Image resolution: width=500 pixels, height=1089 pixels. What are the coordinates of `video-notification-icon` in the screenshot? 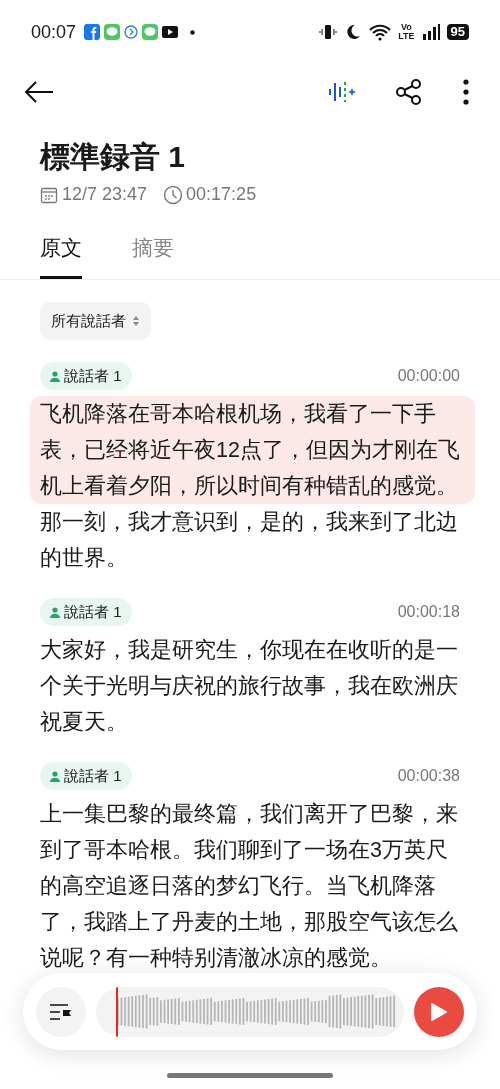 It's located at (170, 32).